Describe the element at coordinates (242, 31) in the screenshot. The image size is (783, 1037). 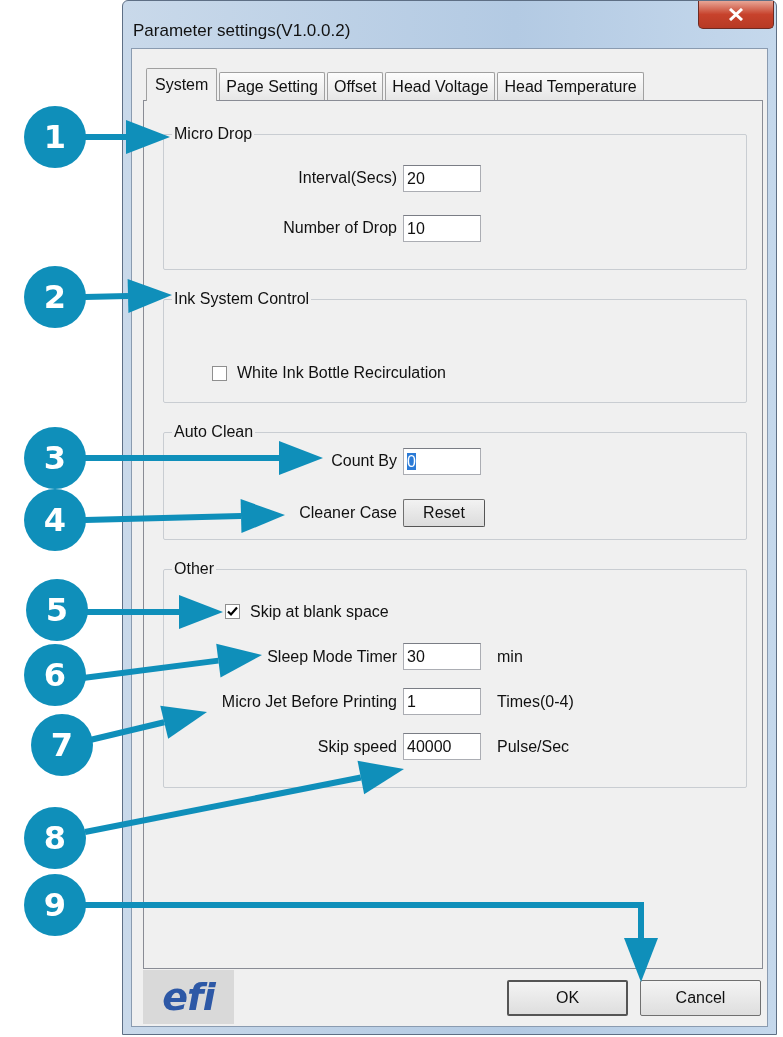
I see `window-title: Parameter settings(V1.0.0.2)` at that location.